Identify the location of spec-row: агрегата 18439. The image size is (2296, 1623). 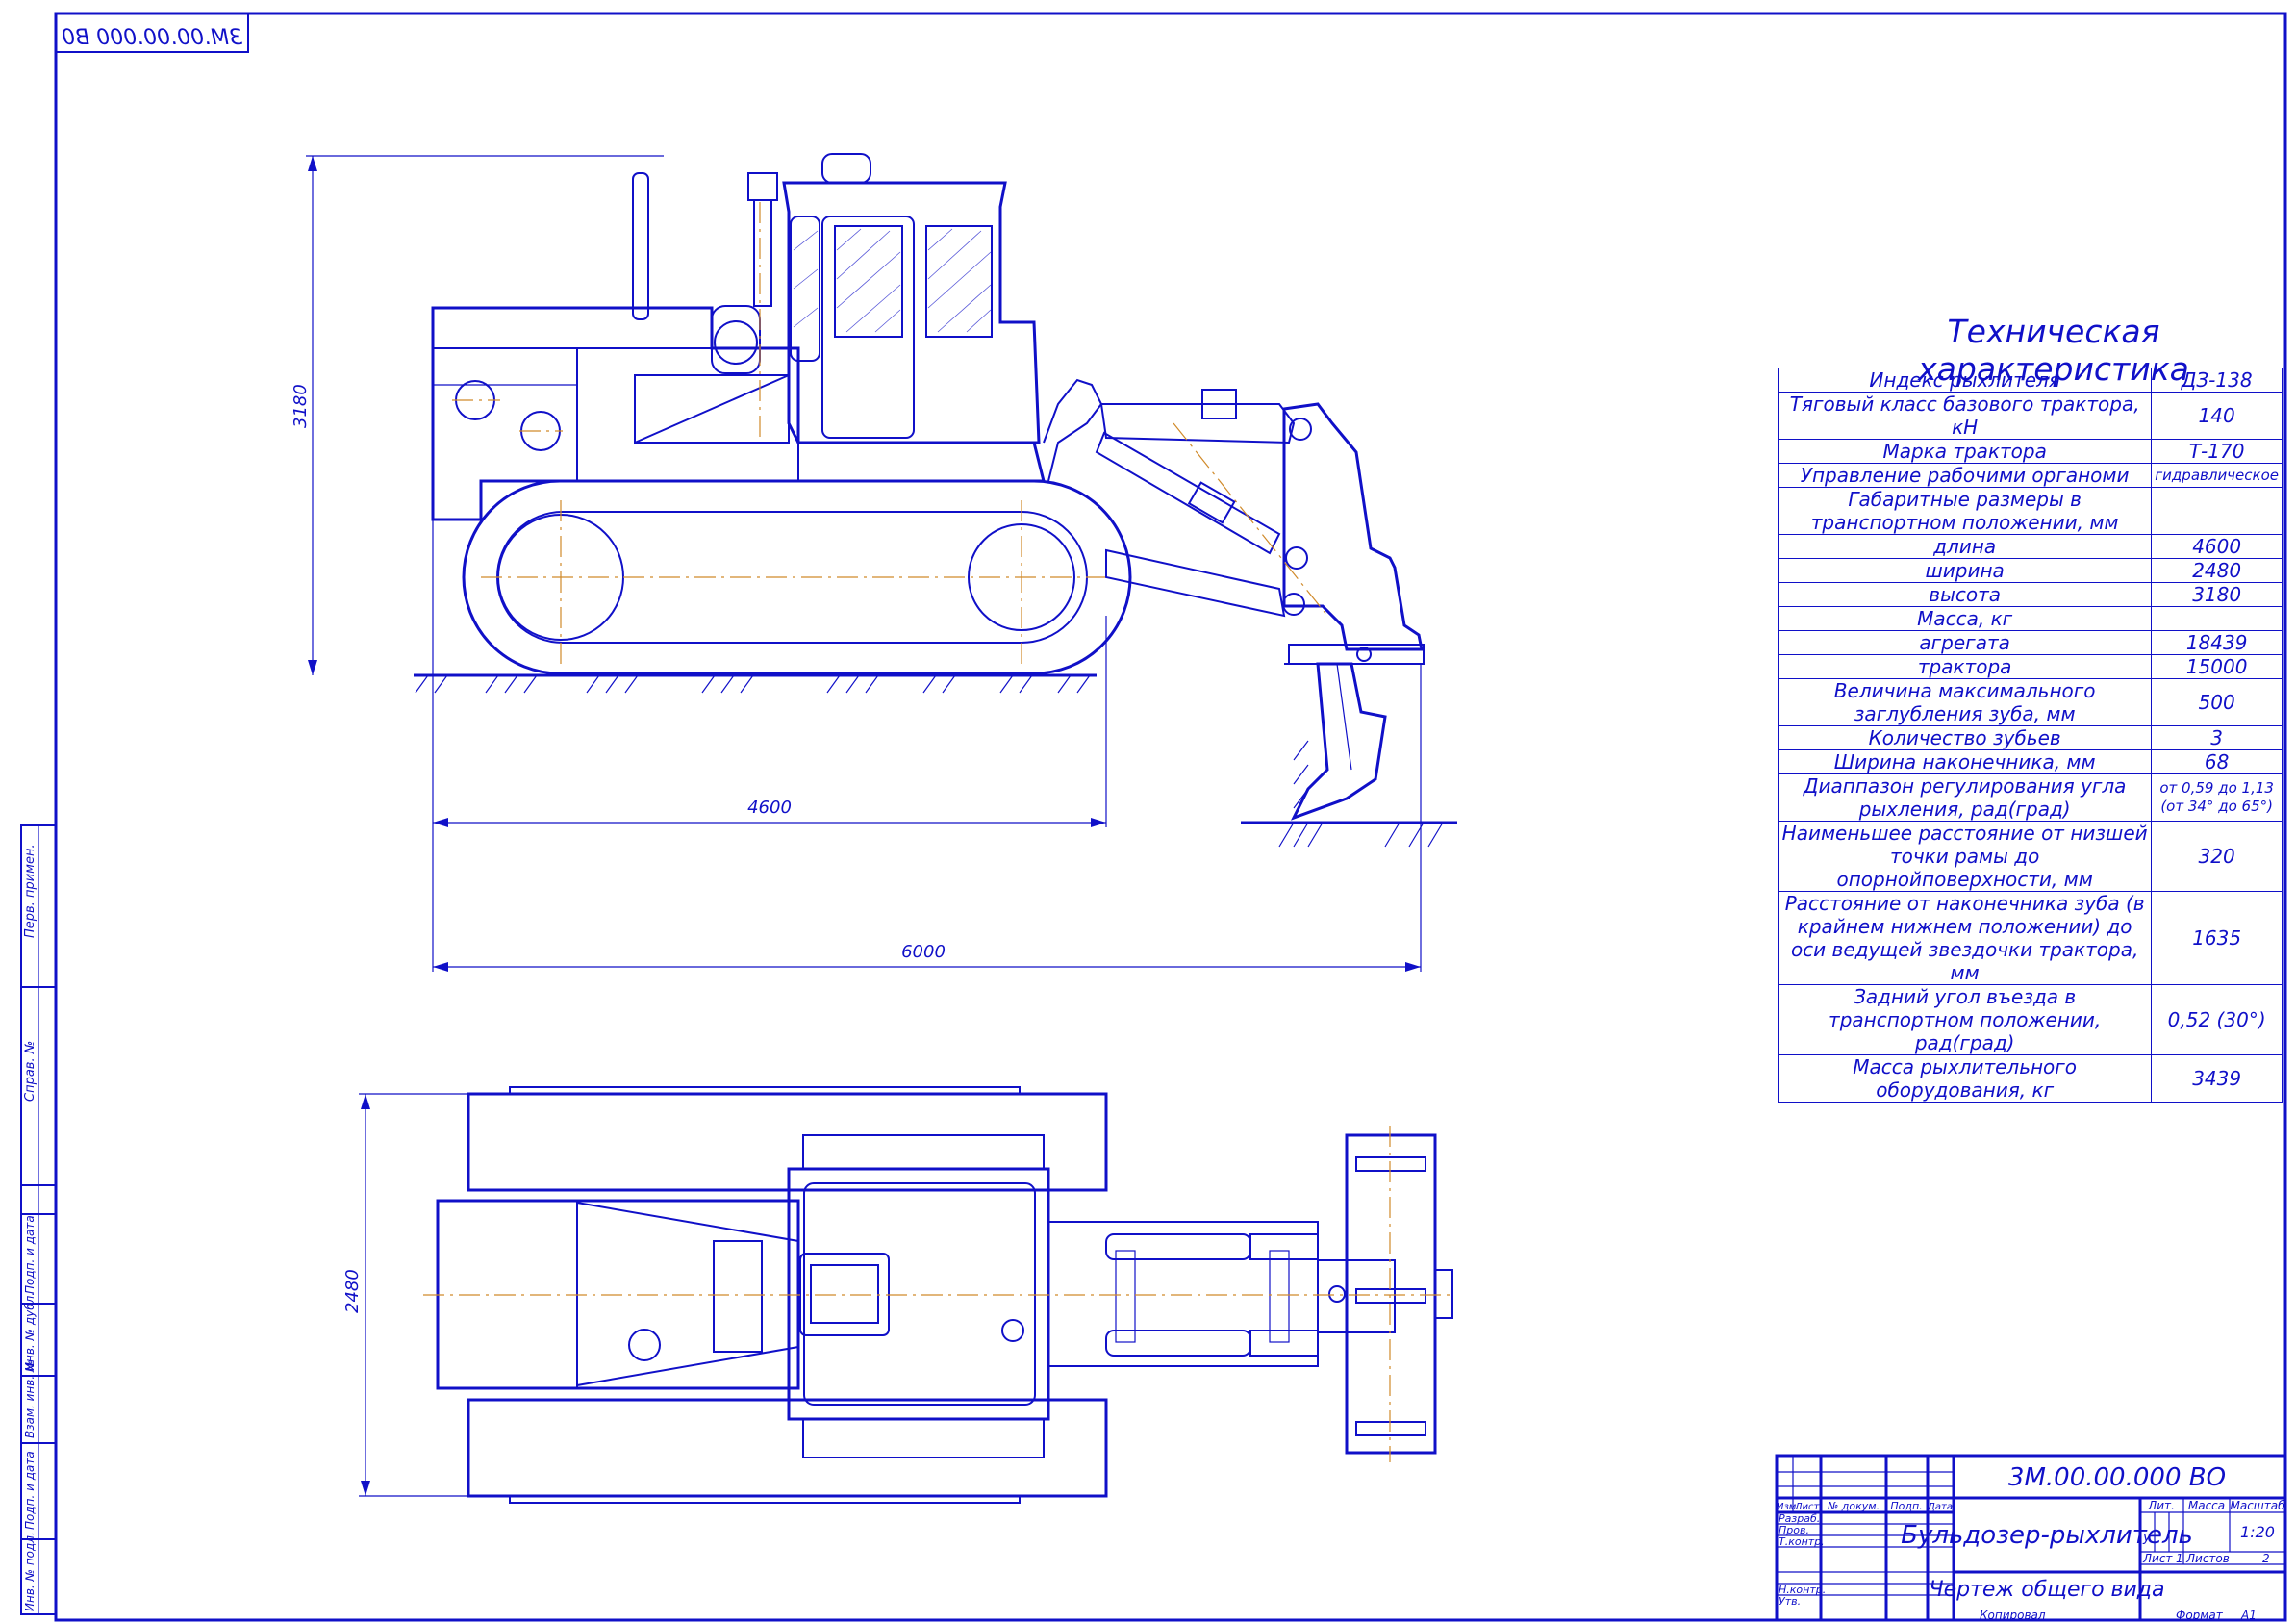
(2030, 642).